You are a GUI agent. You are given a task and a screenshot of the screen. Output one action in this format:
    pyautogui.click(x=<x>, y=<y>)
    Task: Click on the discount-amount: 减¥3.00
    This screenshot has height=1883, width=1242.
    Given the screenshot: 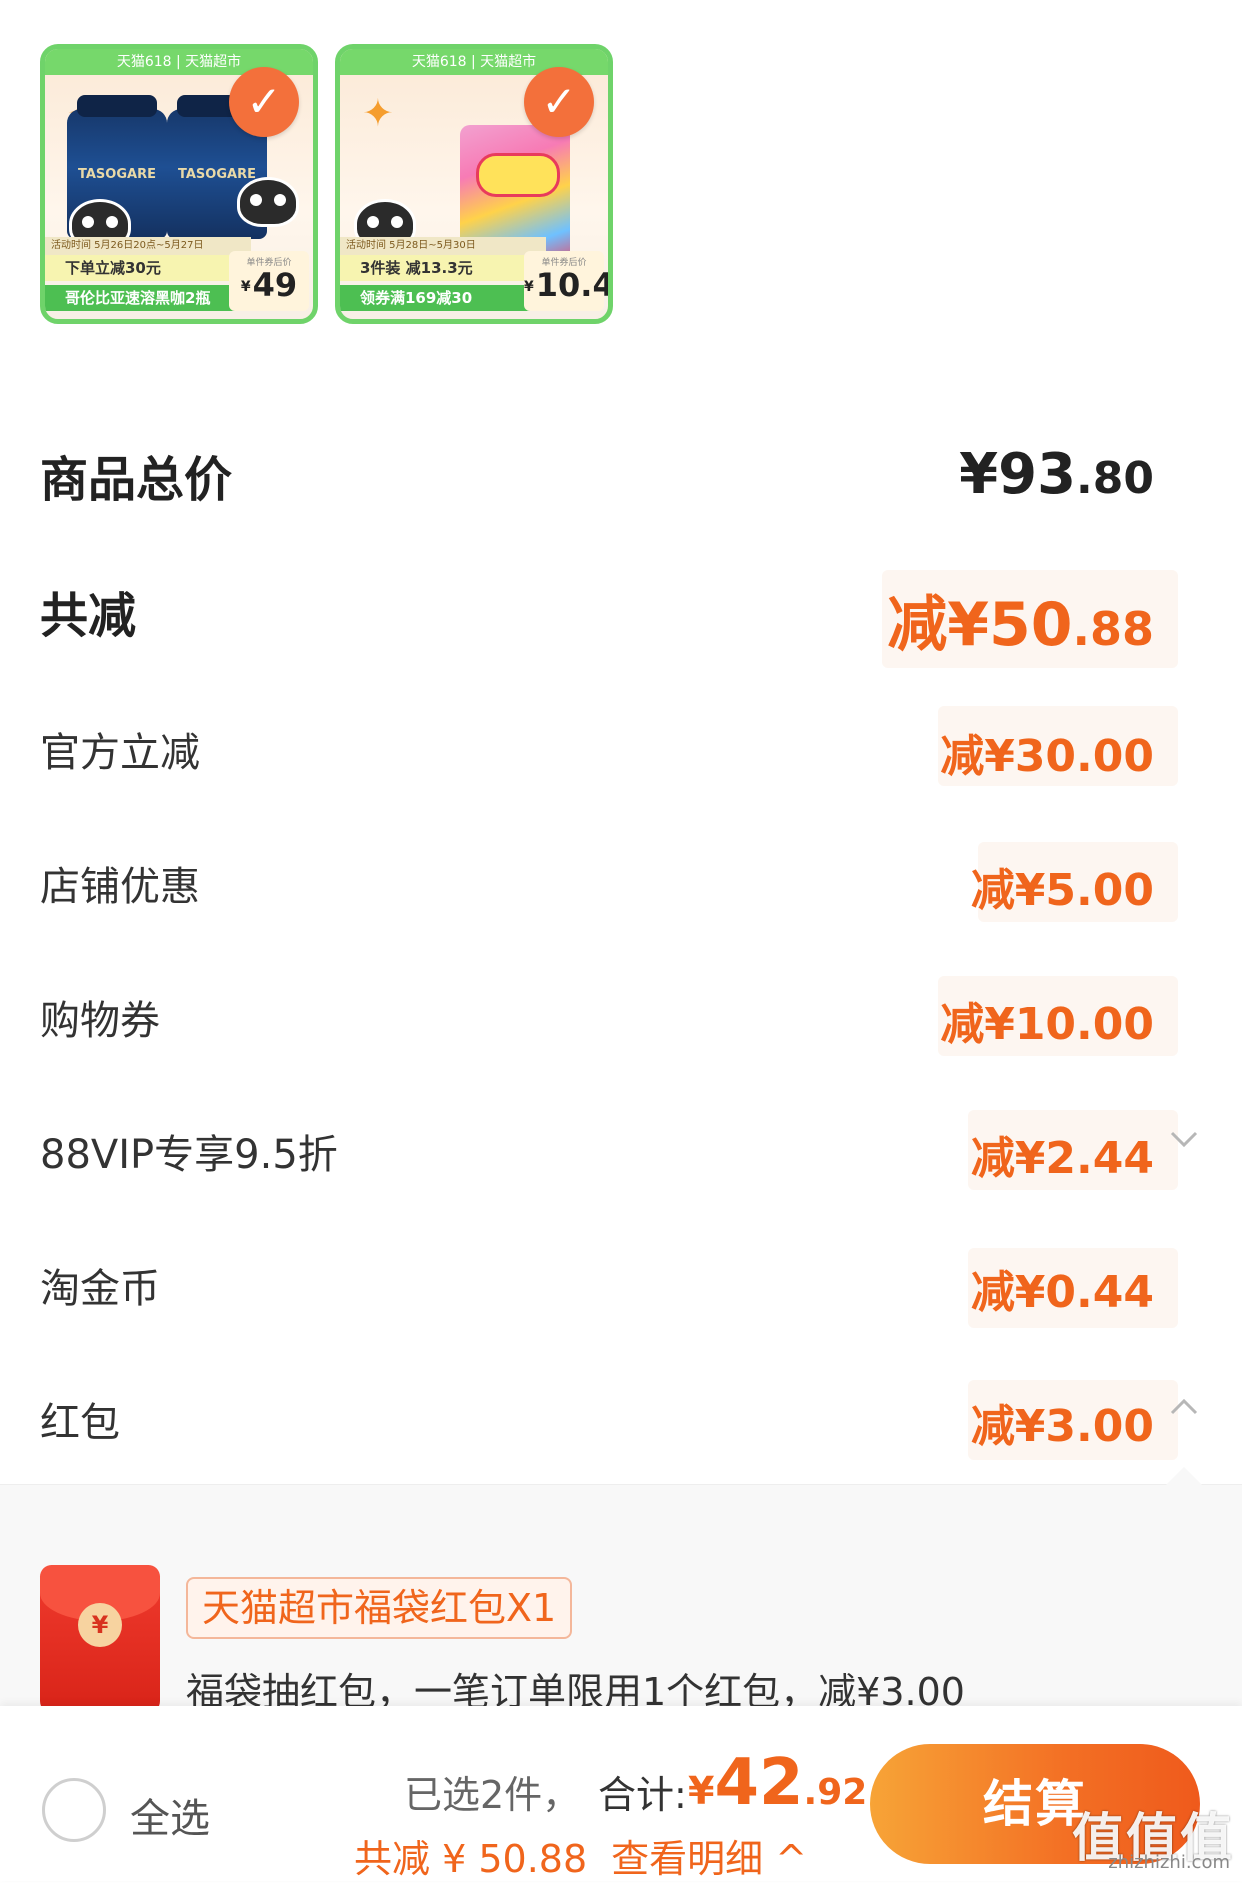 What is the action you would take?
    pyautogui.click(x=1062, y=1426)
    